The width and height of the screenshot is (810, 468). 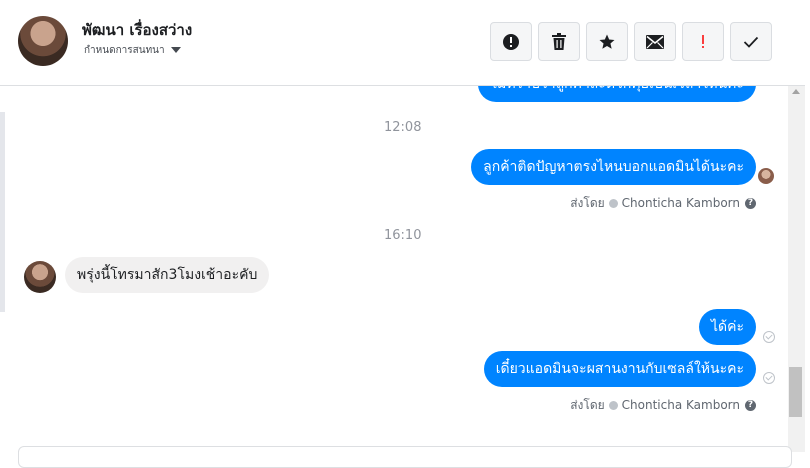 I want to click on trash-icon, so click(x=559, y=41).